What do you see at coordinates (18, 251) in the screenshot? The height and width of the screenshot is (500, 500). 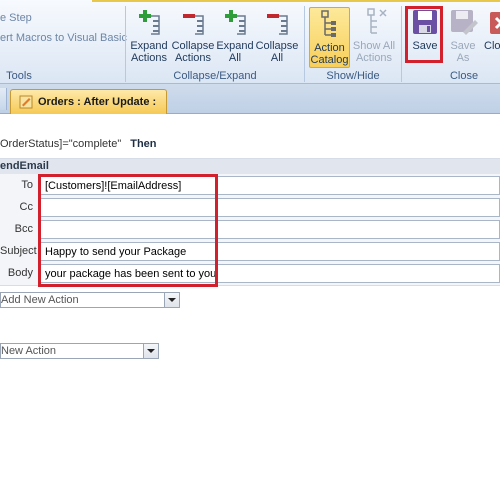 I see `arg-label-subject: Subject` at bounding box center [18, 251].